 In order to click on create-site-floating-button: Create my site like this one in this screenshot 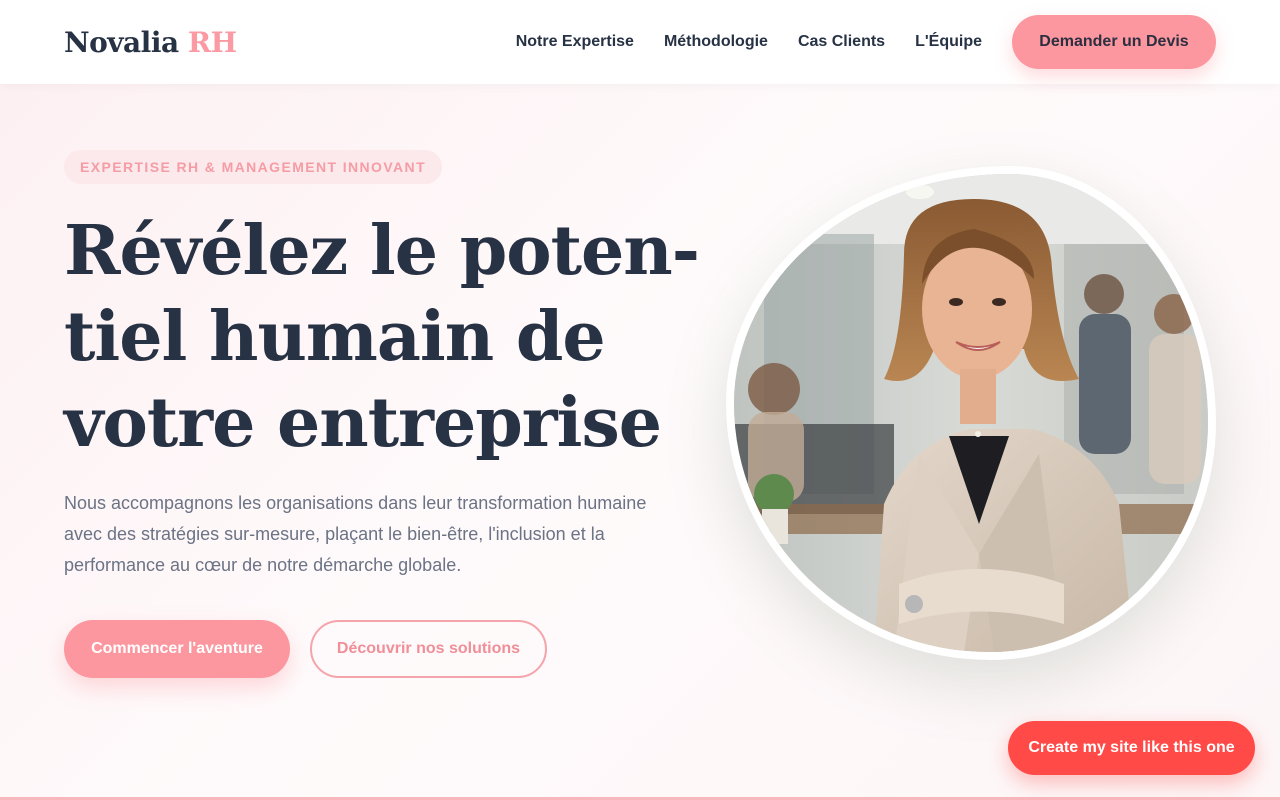, I will do `click(1131, 748)`.